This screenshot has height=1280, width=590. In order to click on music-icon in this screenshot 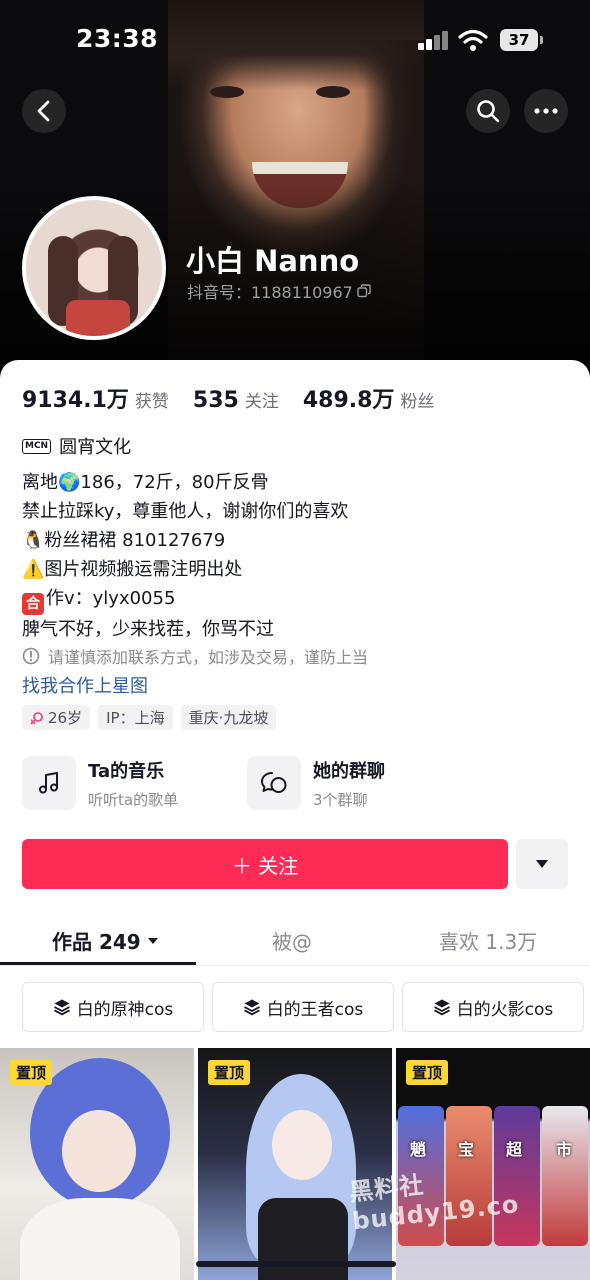, I will do `click(49, 783)`.